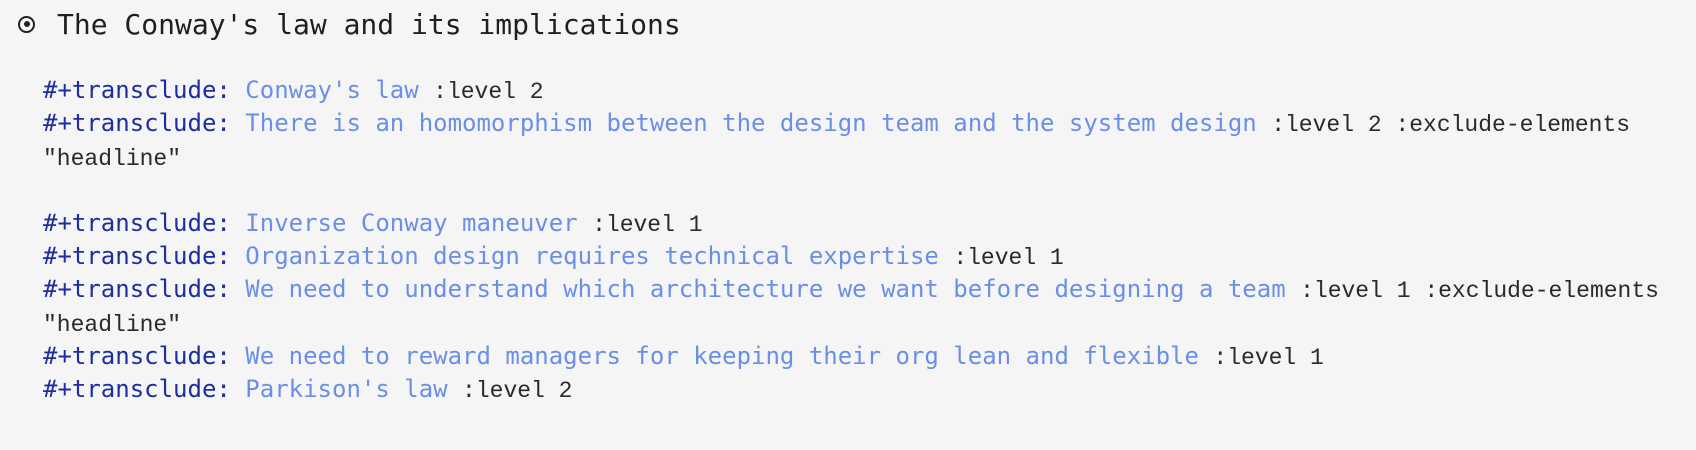 The width and height of the screenshot is (1696, 450). Describe the element at coordinates (26, 24) in the screenshot. I see `bullet-icon` at that location.